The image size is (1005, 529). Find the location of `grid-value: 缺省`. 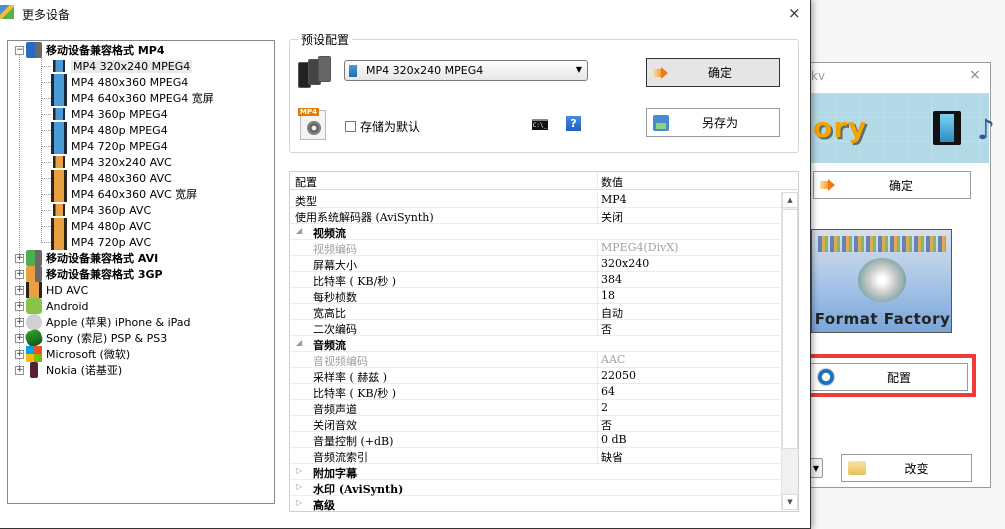

grid-value: 缺省 is located at coordinates (612, 457).